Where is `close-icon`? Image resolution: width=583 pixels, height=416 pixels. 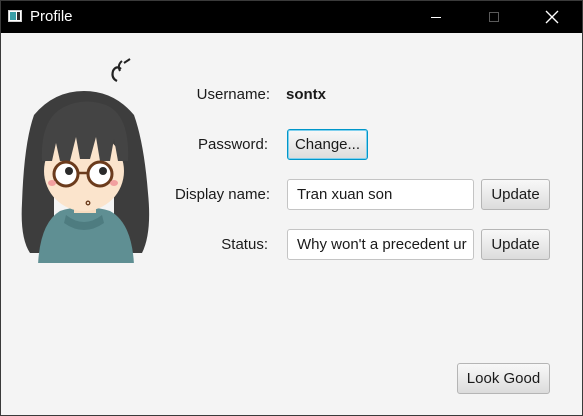 close-icon is located at coordinates (552, 17).